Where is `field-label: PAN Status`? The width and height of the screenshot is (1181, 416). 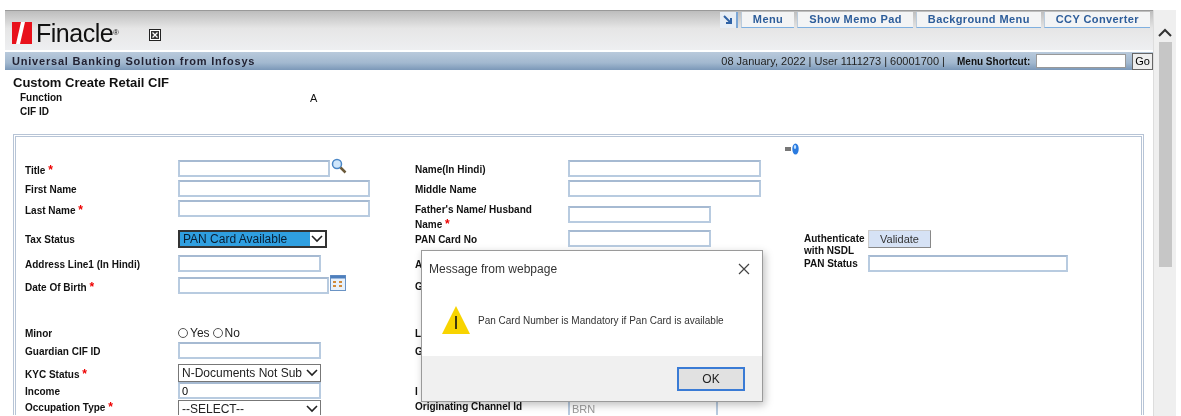
field-label: PAN Status is located at coordinates (831, 264).